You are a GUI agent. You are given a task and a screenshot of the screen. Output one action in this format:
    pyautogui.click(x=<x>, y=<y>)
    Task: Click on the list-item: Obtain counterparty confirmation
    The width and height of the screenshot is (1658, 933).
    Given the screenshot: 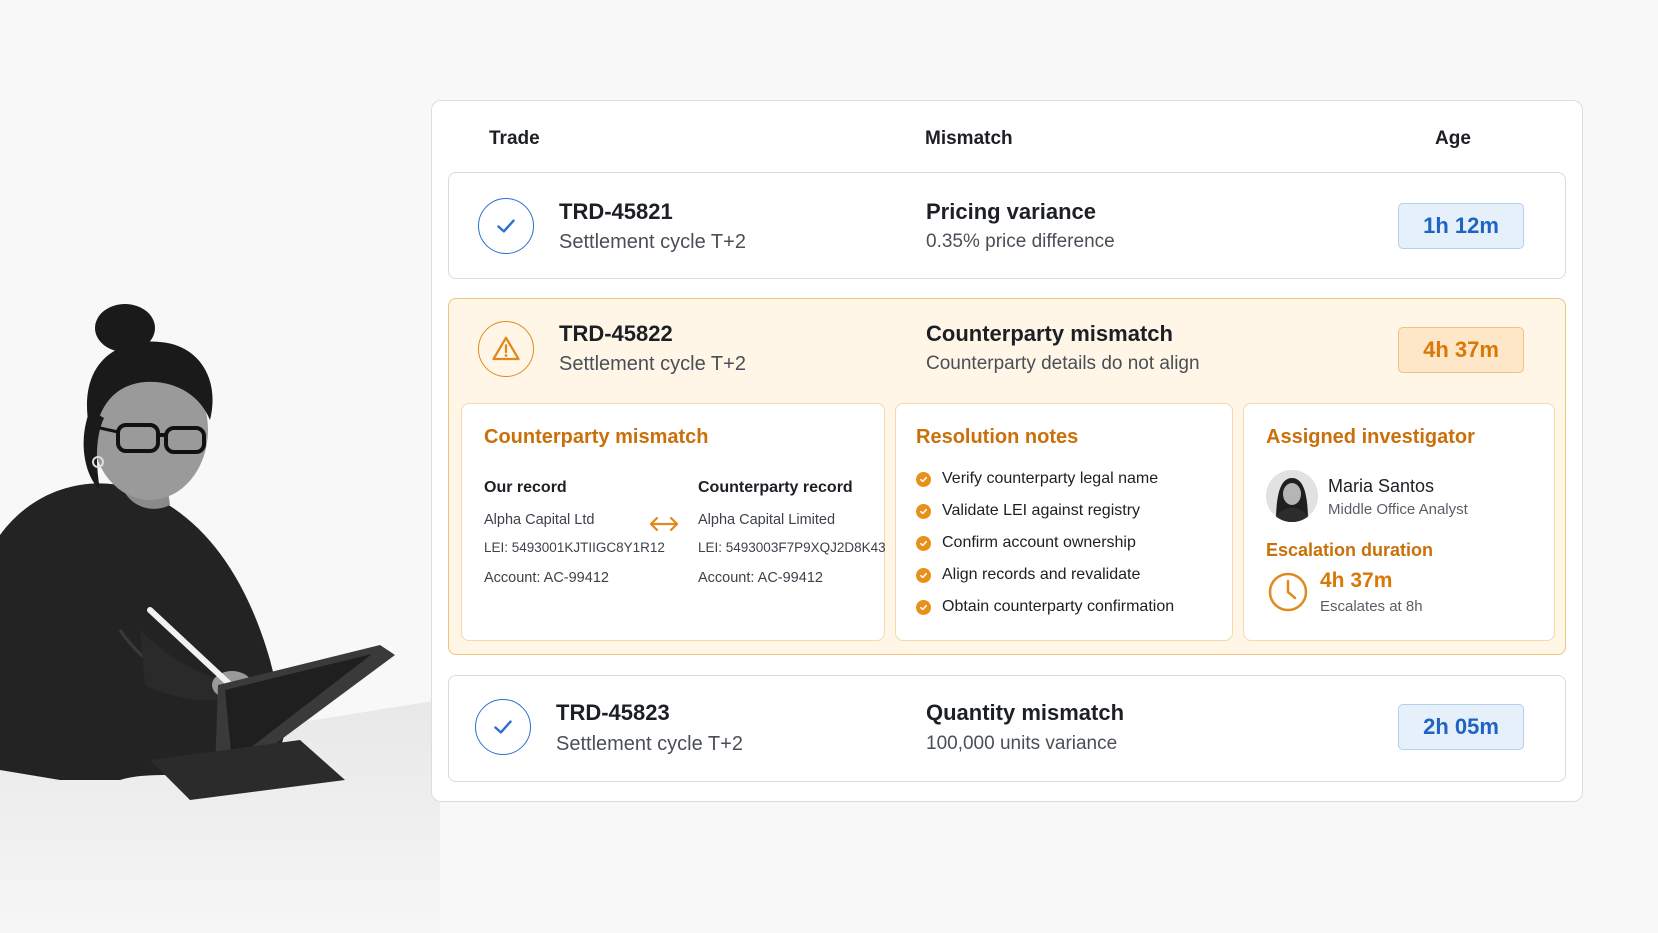 What is the action you would take?
    pyautogui.click(x=1045, y=607)
    